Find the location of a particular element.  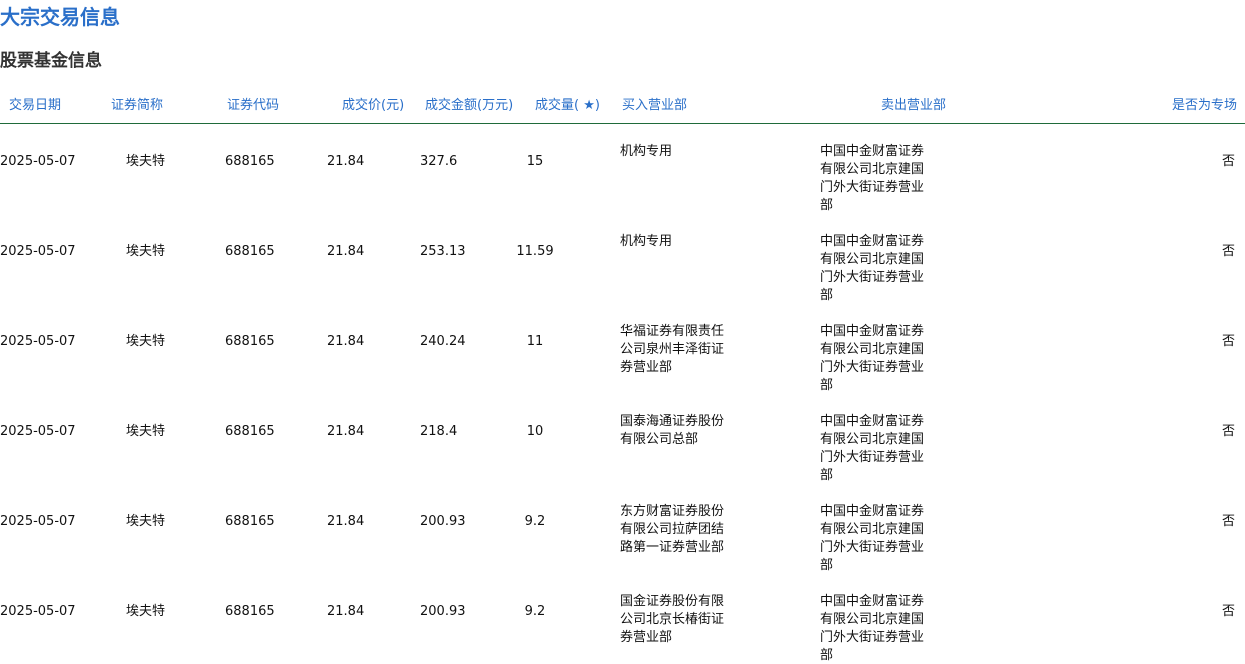

col-header-date: 交易日期 is located at coordinates (35, 106).